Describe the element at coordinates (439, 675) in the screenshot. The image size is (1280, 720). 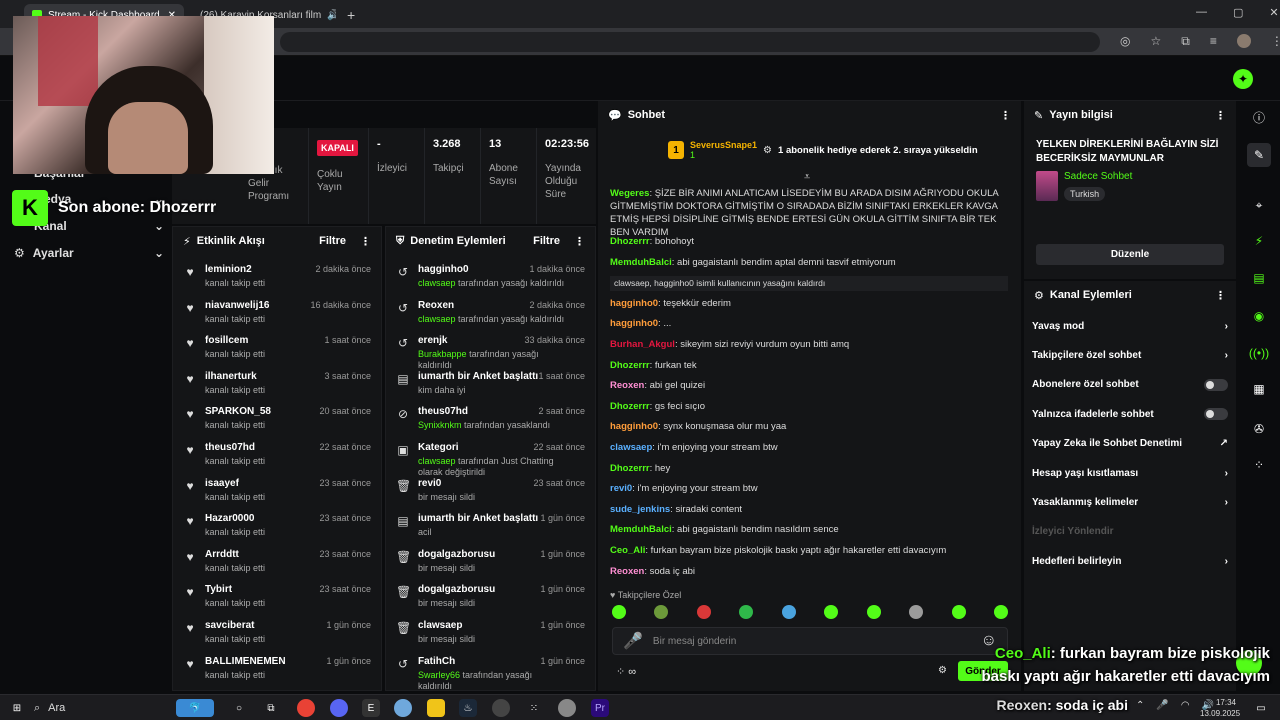
I see `moderation-actor: Swarley66` at that location.